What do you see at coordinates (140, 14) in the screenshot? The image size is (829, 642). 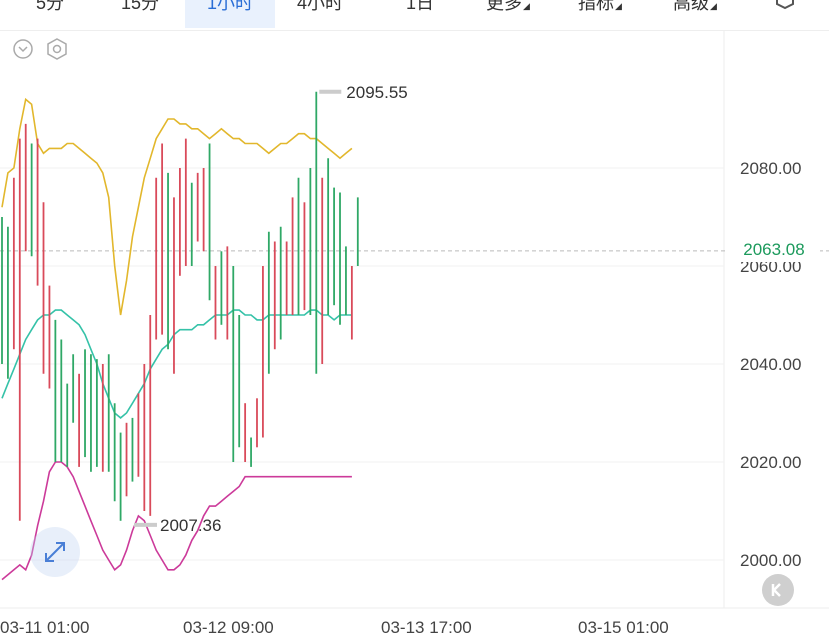 I see `tab-1: 15分` at bounding box center [140, 14].